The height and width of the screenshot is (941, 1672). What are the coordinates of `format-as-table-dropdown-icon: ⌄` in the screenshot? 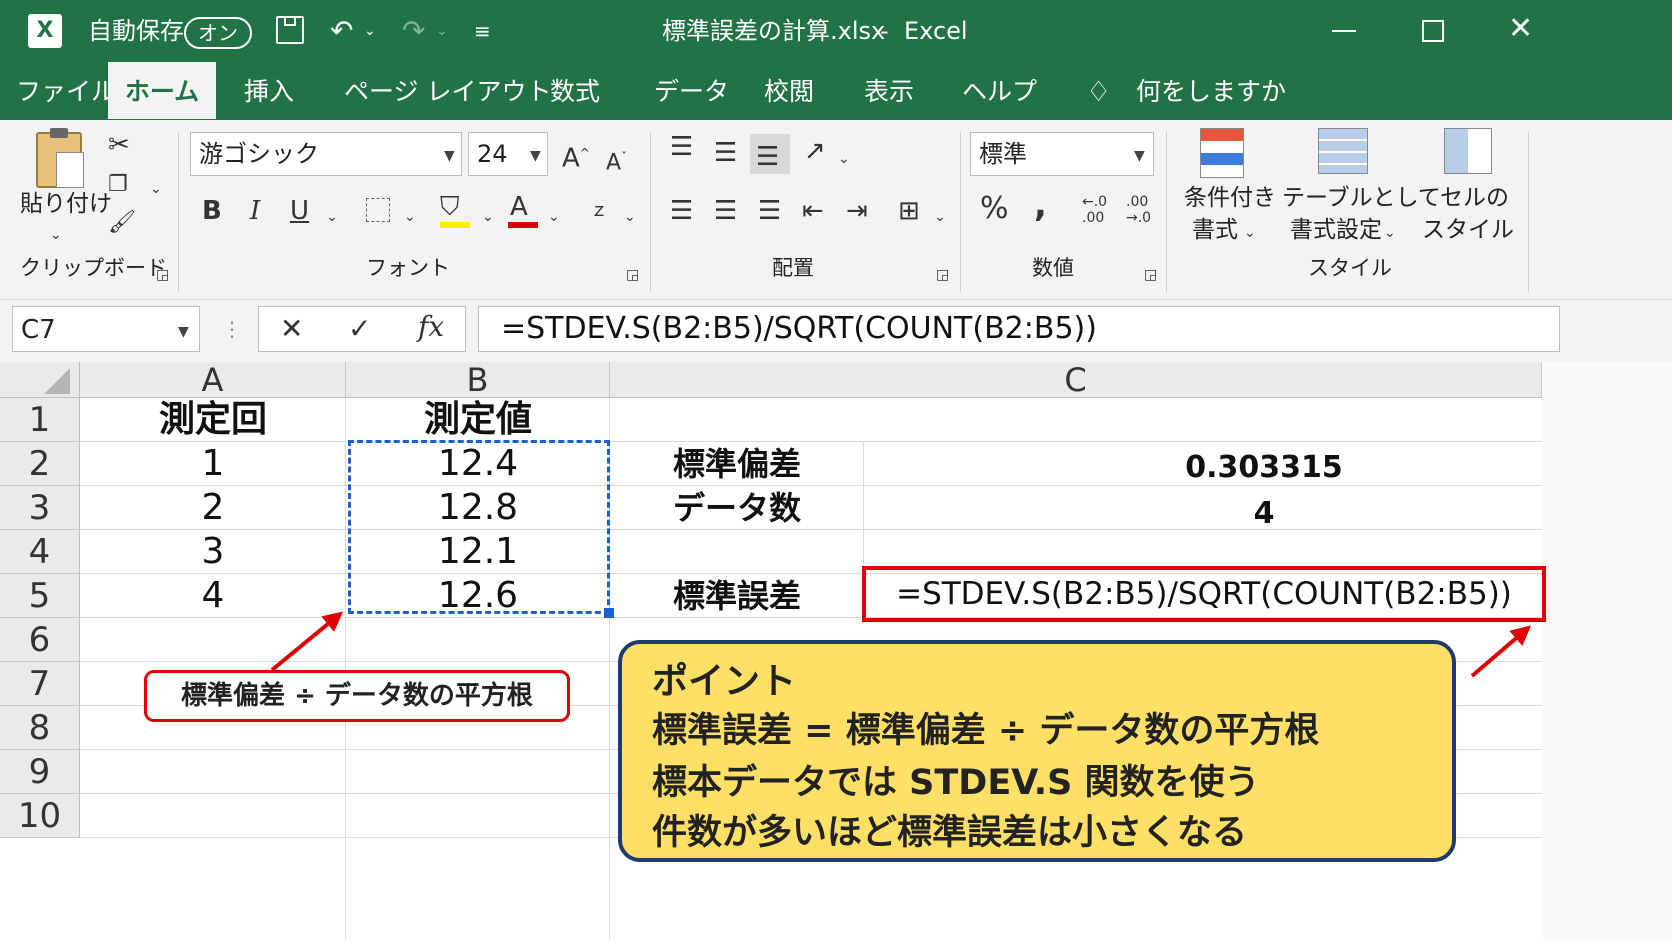 It's located at (1390, 233).